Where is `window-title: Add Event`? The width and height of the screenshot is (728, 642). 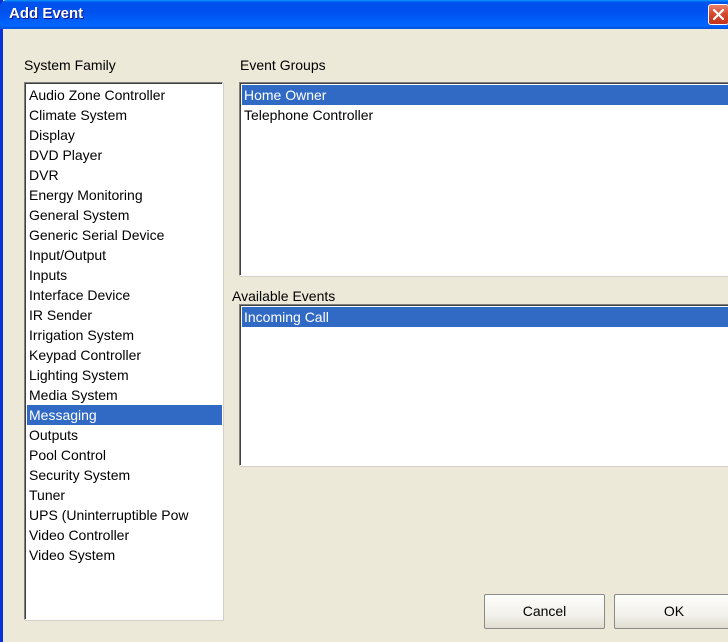 window-title: Add Event is located at coordinates (46, 13).